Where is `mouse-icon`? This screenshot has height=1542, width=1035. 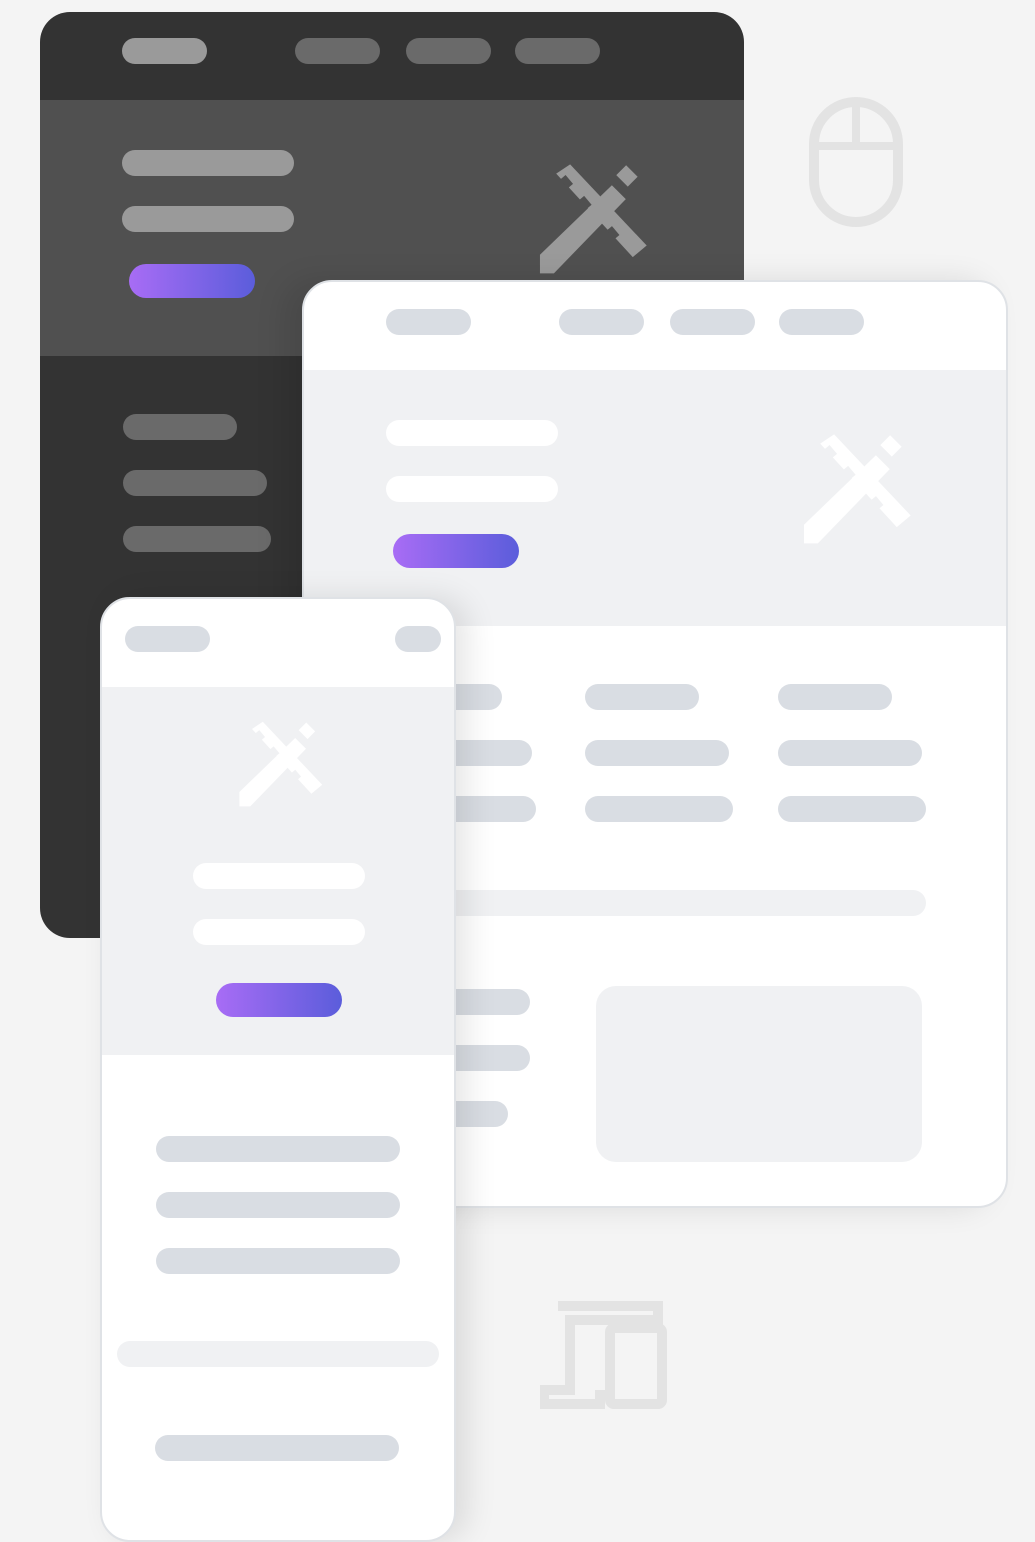
mouse-icon is located at coordinates (856, 162).